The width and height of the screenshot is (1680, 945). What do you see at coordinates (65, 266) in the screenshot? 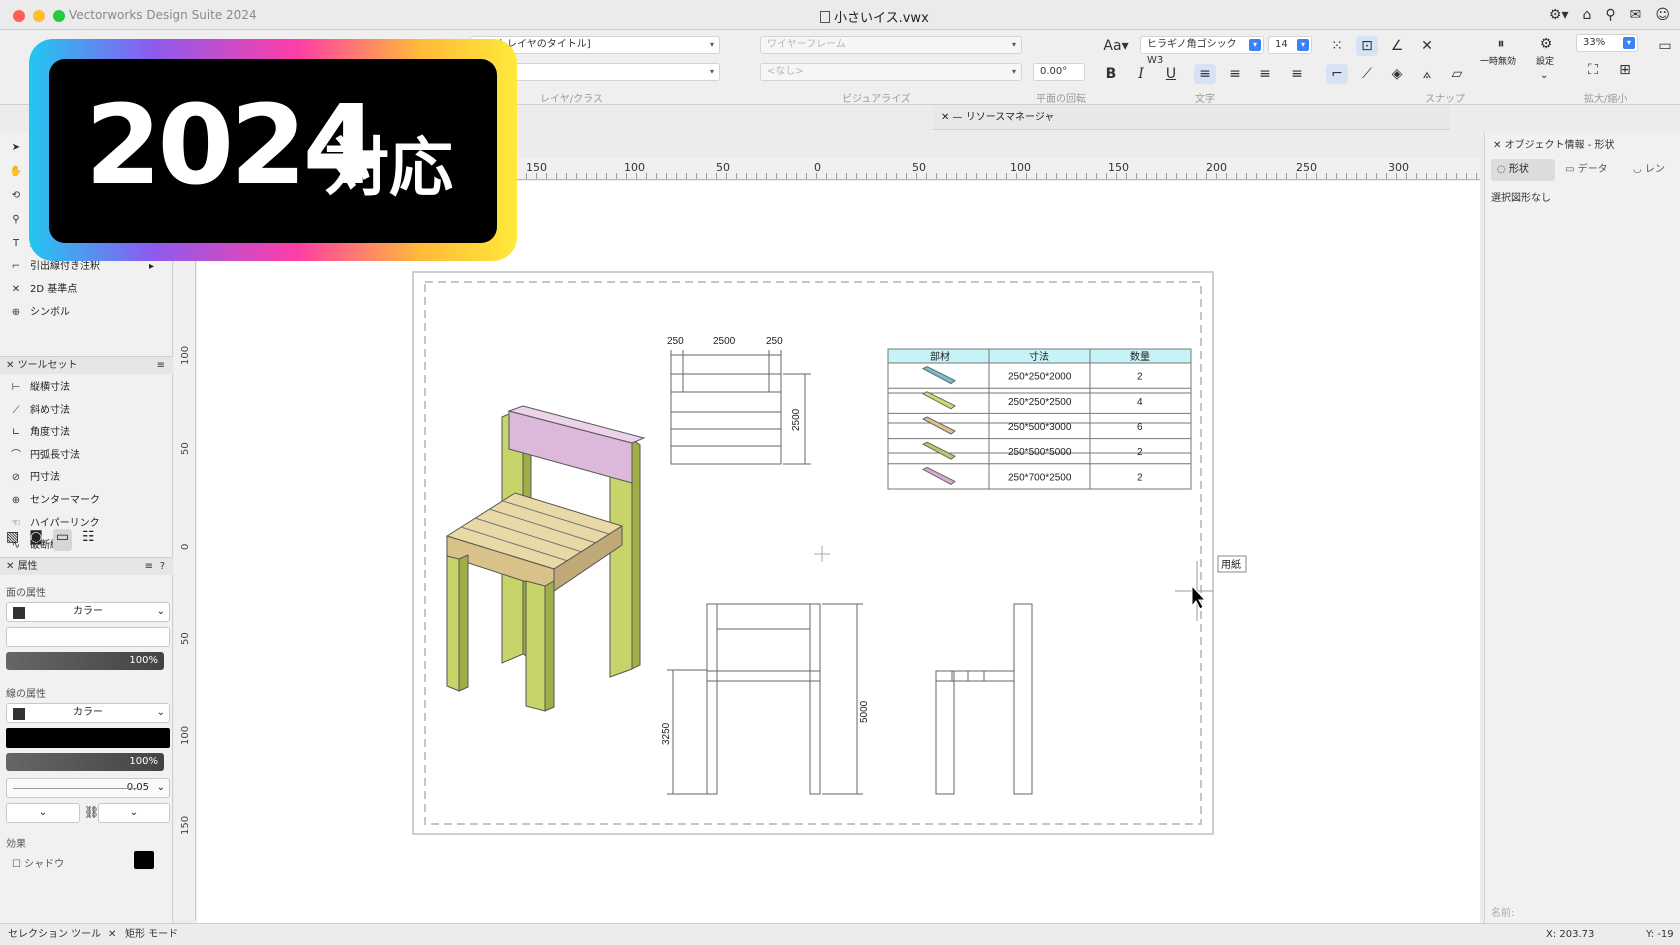
I see `tool-label: 引出線付き注釈` at bounding box center [65, 266].